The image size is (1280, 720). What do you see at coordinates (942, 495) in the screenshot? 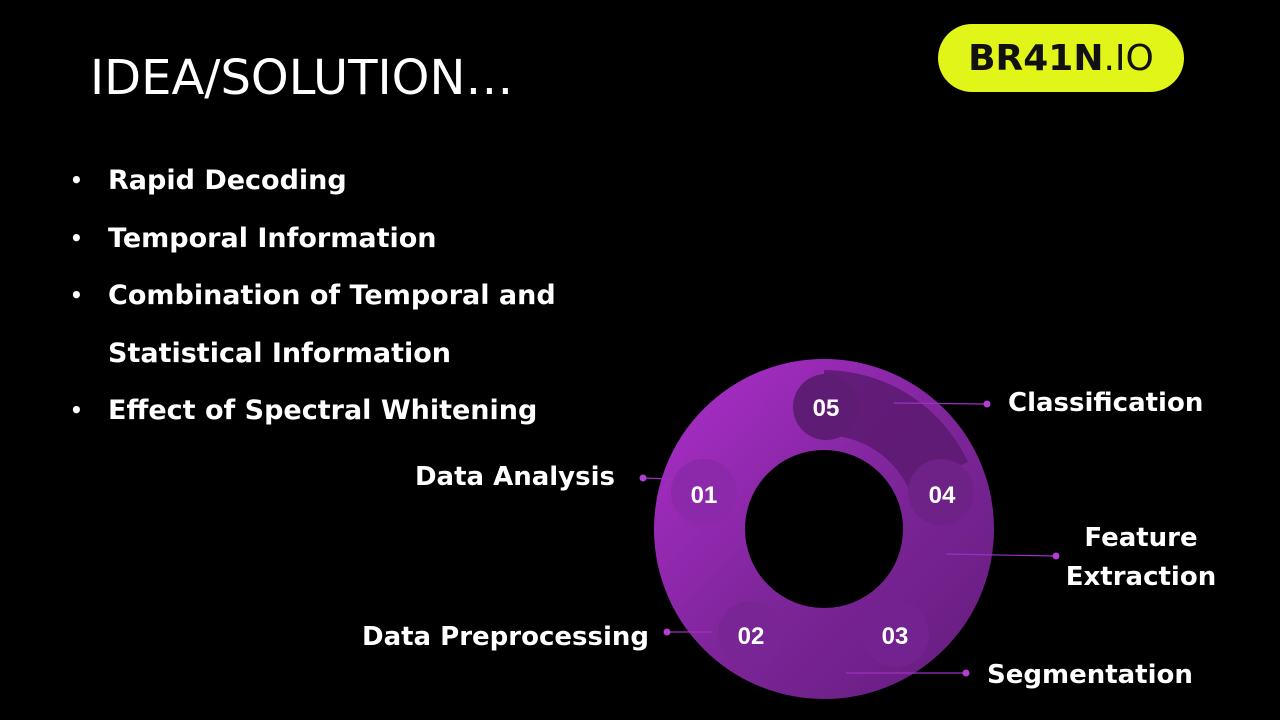
I see `stage-number-04: 04` at bounding box center [942, 495].